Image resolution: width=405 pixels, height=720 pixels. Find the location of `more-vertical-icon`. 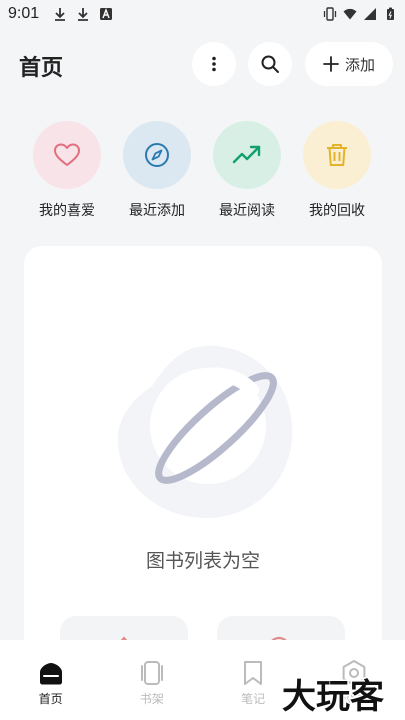

more-vertical-icon is located at coordinates (214, 64).